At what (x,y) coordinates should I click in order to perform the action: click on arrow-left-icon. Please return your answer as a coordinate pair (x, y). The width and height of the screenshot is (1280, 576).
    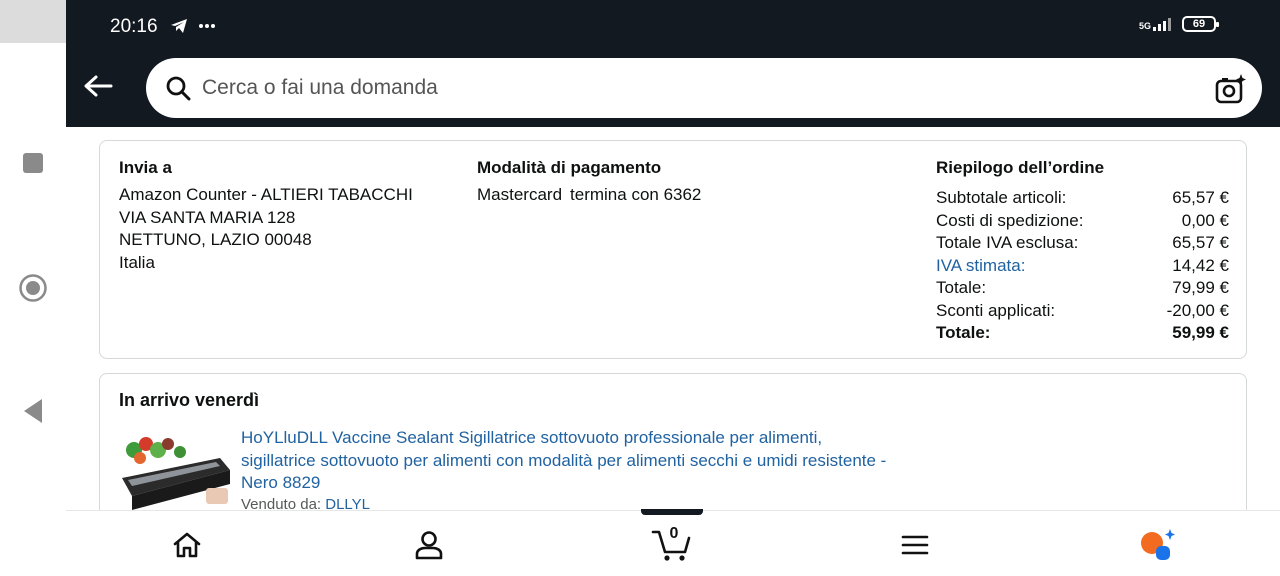
    Looking at the image, I should click on (98, 86).